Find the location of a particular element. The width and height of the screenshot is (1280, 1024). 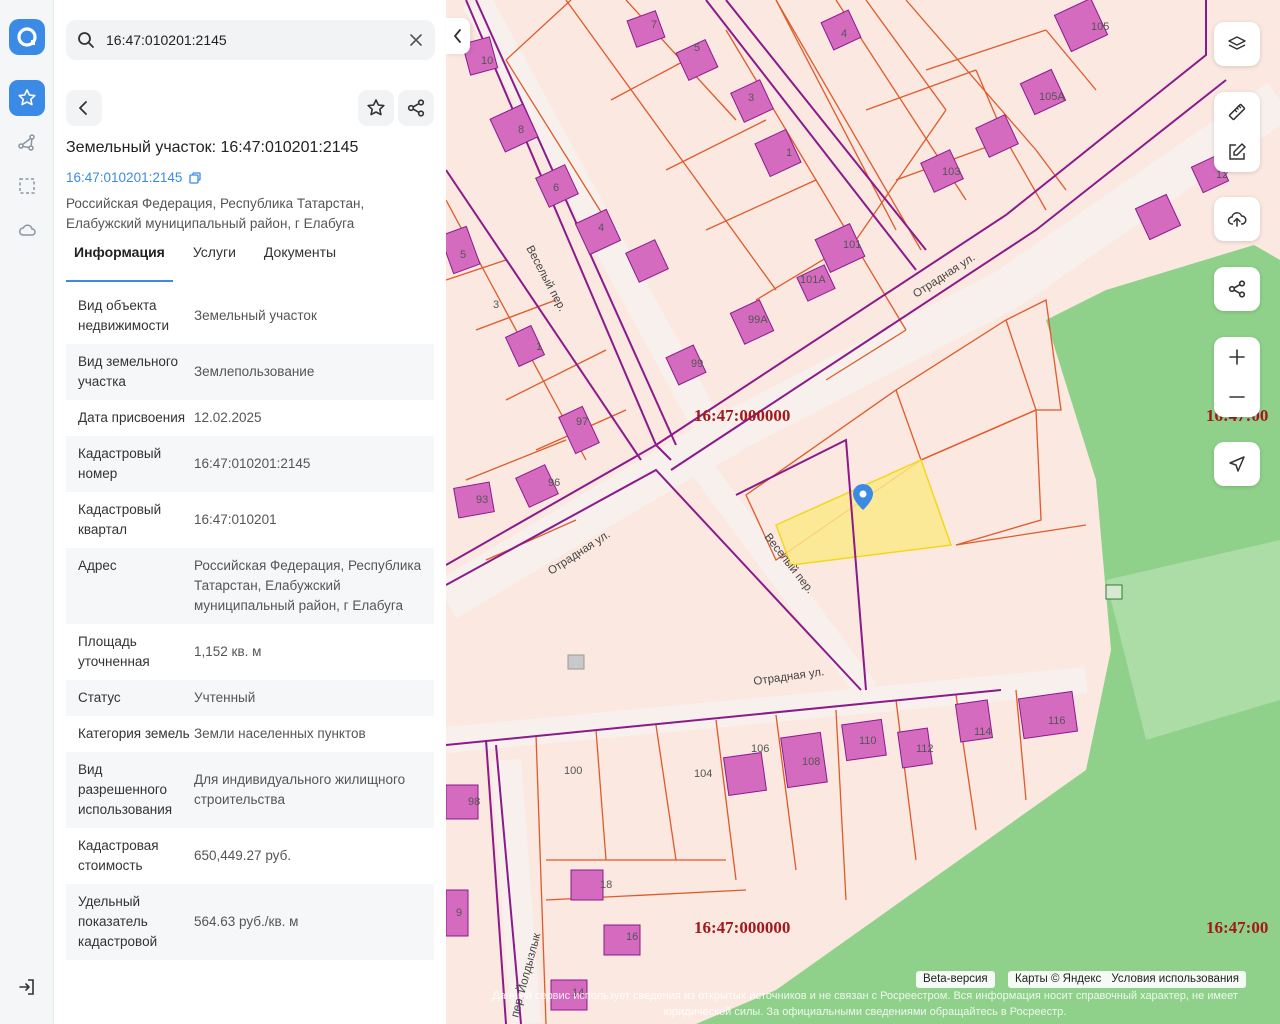

house-number: 99 is located at coordinates (697, 364).